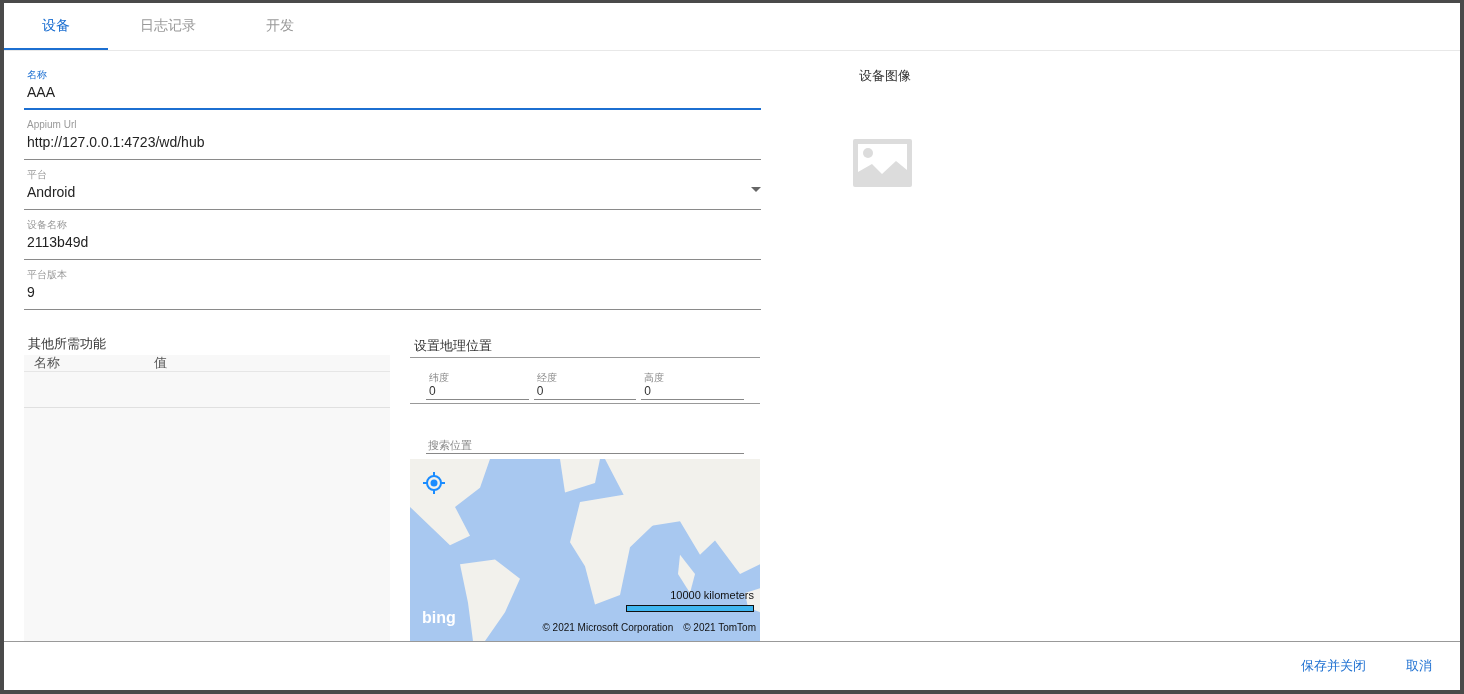 The width and height of the screenshot is (1464, 694). I want to click on location-icon, so click(434, 483).